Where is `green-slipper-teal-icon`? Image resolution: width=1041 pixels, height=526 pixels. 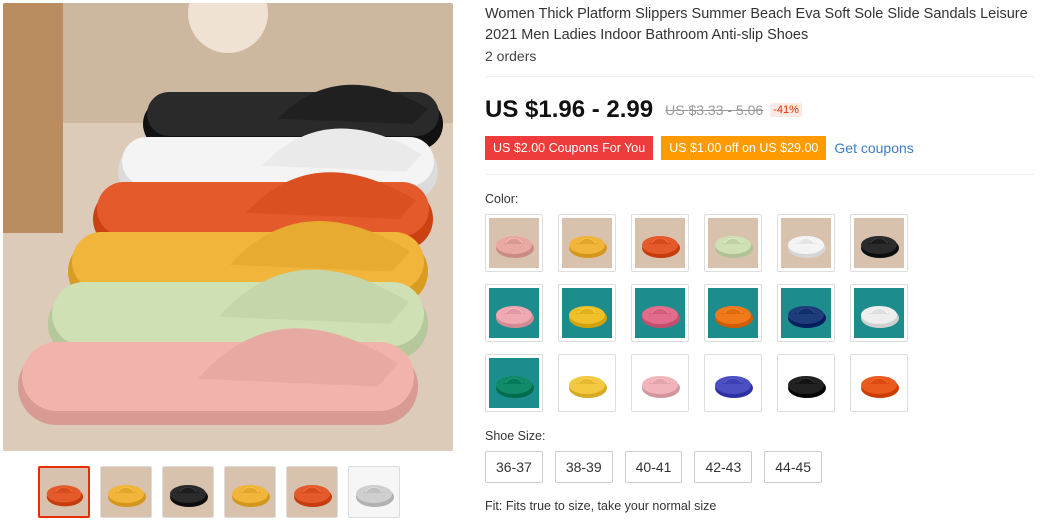 green-slipper-teal-icon is located at coordinates (514, 383).